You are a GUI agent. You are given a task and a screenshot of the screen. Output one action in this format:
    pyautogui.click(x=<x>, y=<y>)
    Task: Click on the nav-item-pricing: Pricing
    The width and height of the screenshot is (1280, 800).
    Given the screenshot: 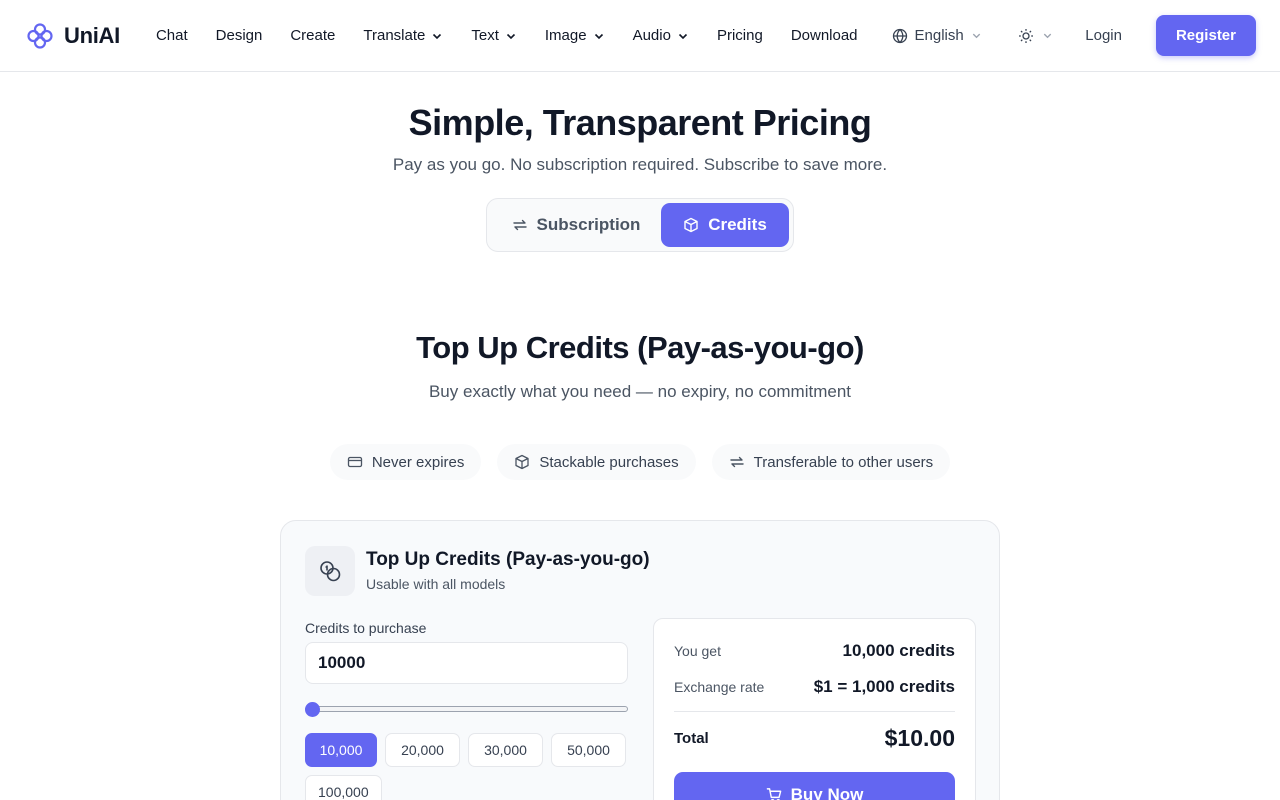 What is the action you would take?
    pyautogui.click(x=740, y=36)
    